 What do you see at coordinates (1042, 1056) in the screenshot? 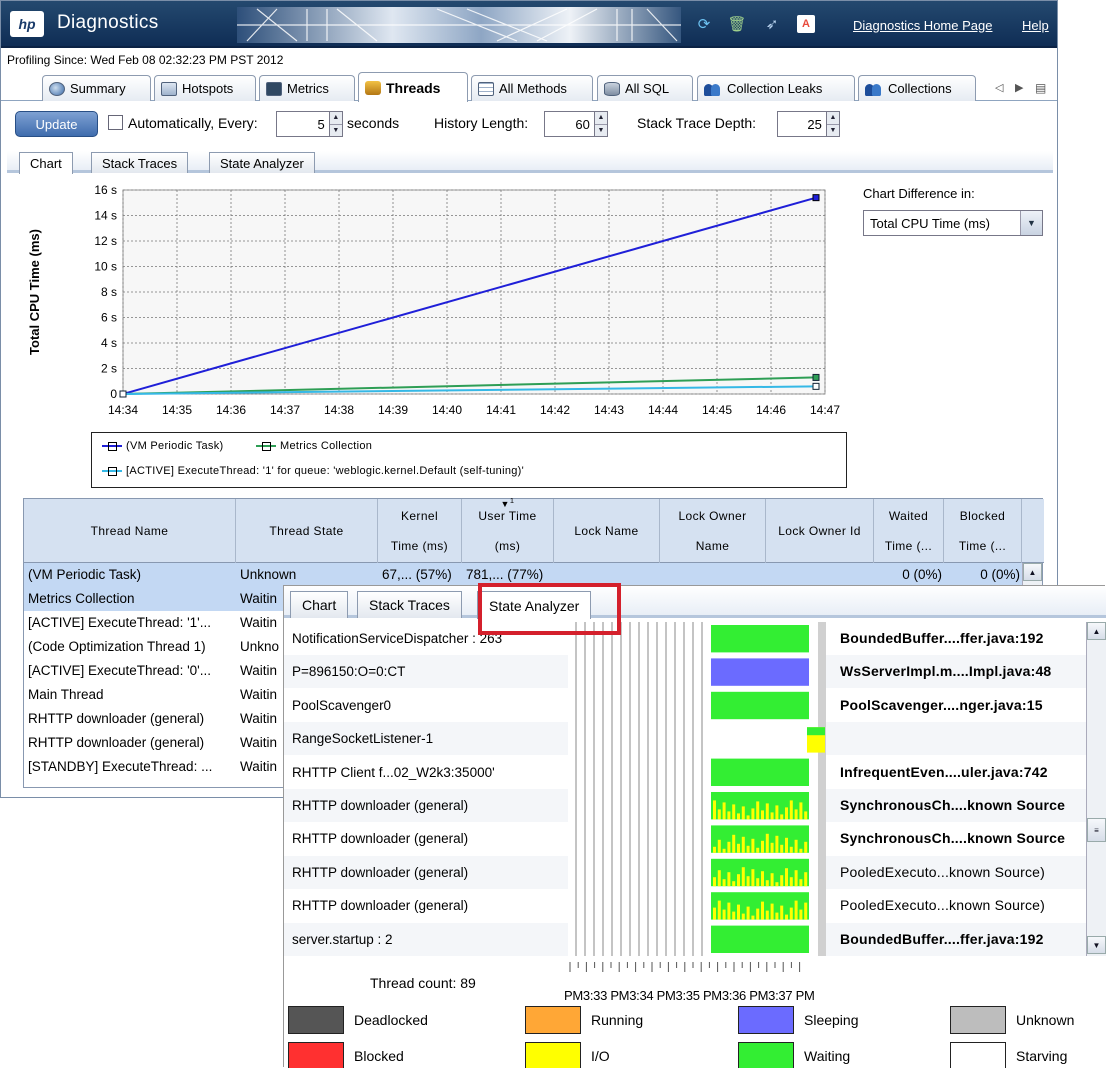
I see `legend-label: Starving` at bounding box center [1042, 1056].